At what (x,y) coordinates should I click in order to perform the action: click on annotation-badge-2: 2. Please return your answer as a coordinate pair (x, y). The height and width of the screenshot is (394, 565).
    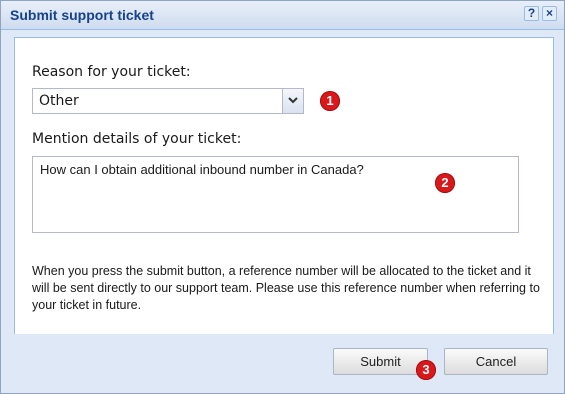
    Looking at the image, I should click on (445, 183).